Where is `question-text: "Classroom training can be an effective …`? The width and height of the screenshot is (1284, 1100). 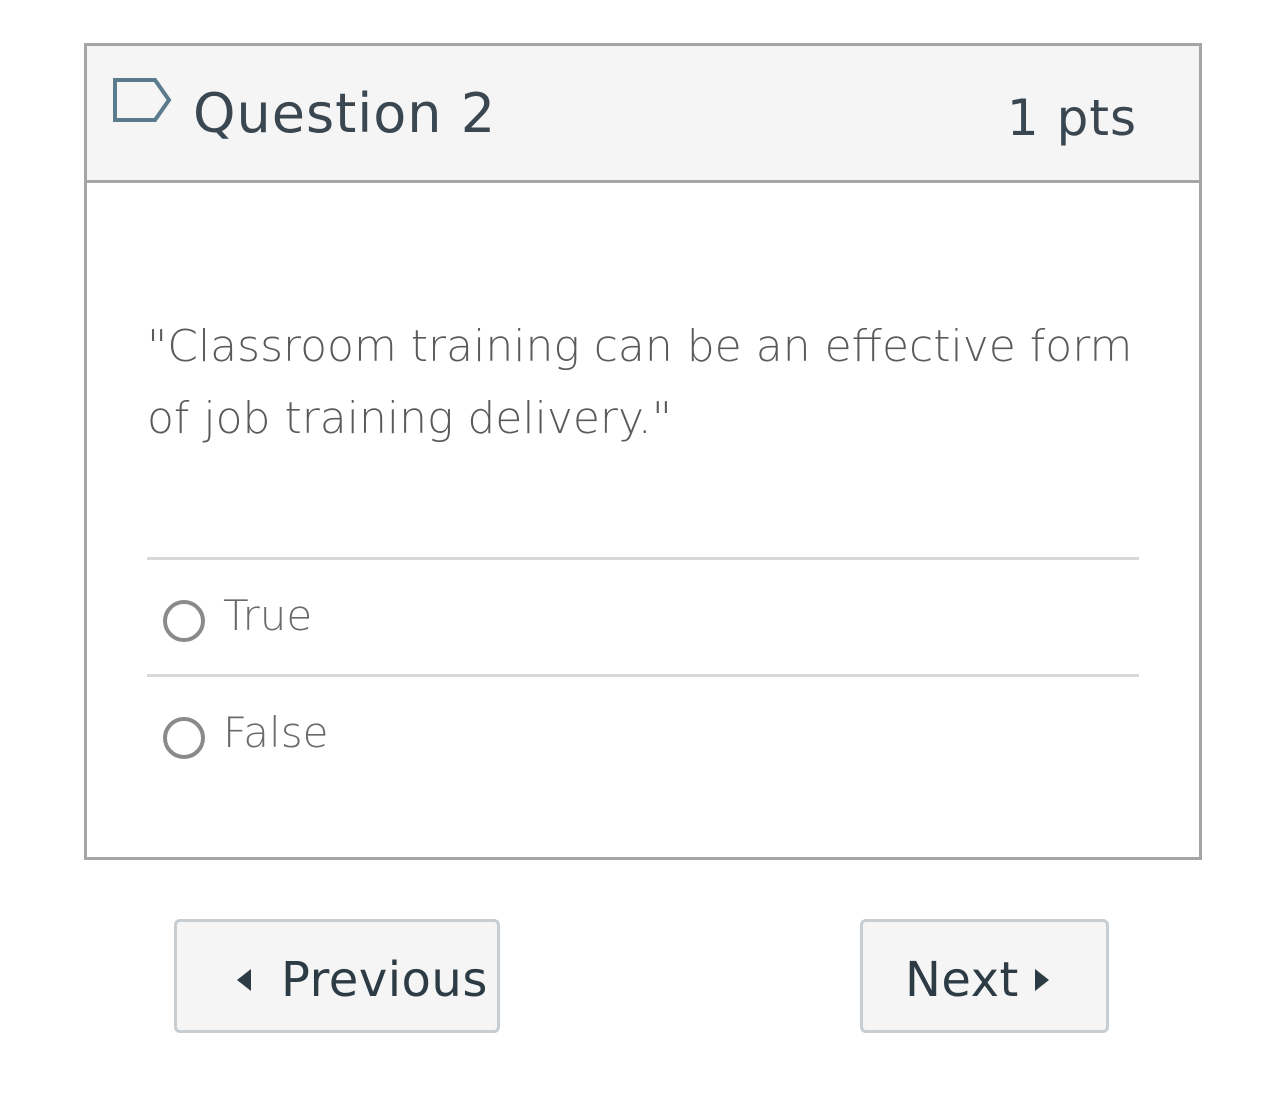 question-text: "Classroom training can be an effective … is located at coordinates (640, 382).